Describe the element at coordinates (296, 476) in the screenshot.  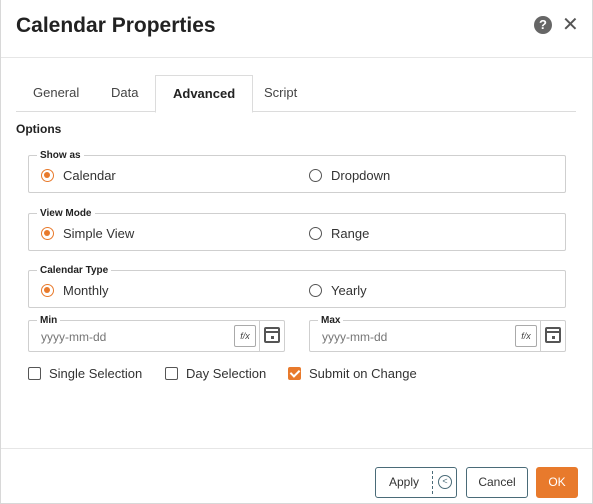
I see `dialog-footer: Apply < Cancel OK` at that location.